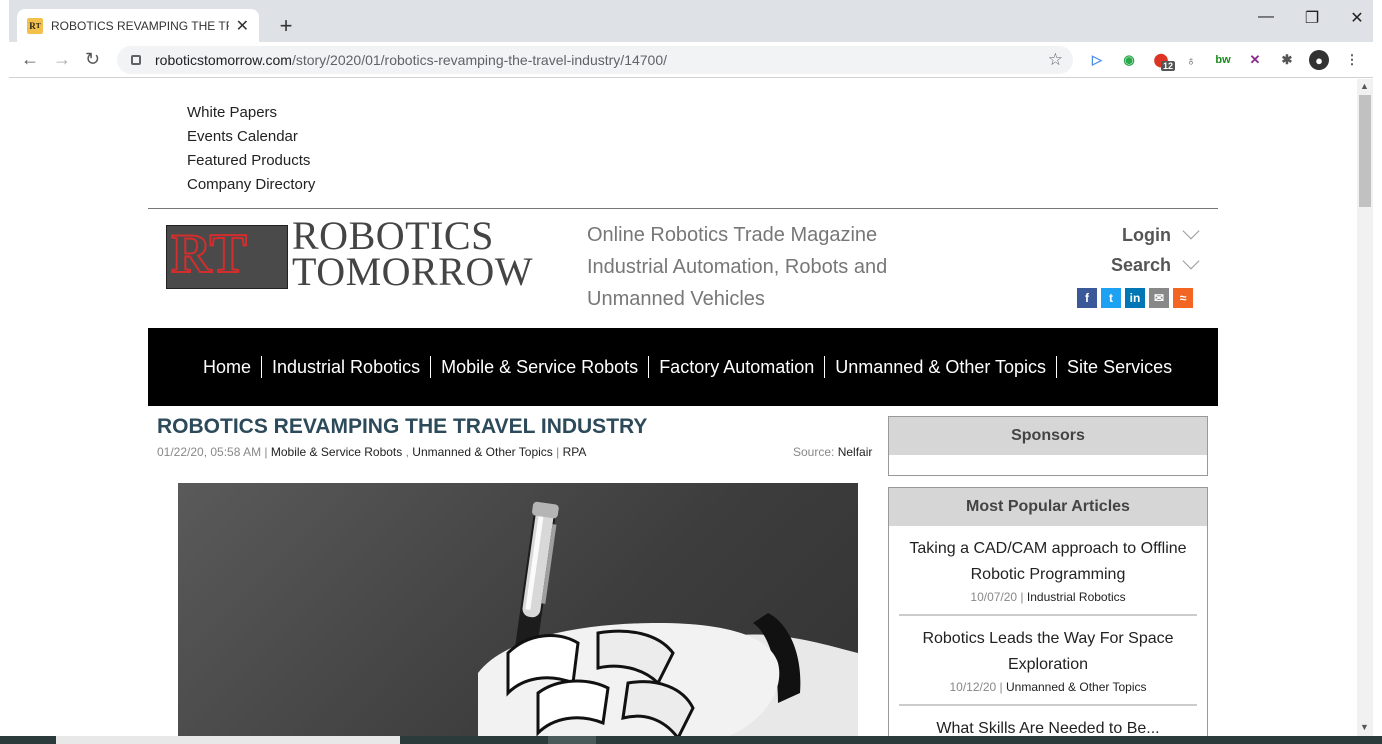 This screenshot has width=1382, height=744. What do you see at coordinates (833, 452) in the screenshot?
I see `article-source: Source: Nelfair` at bounding box center [833, 452].